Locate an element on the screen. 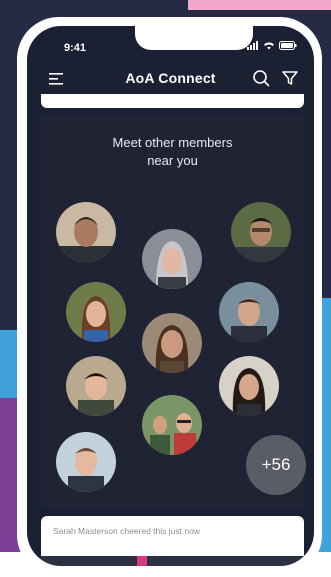 The height and width of the screenshot is (577, 331). app-bar: AoA Connect is located at coordinates (170, 79).